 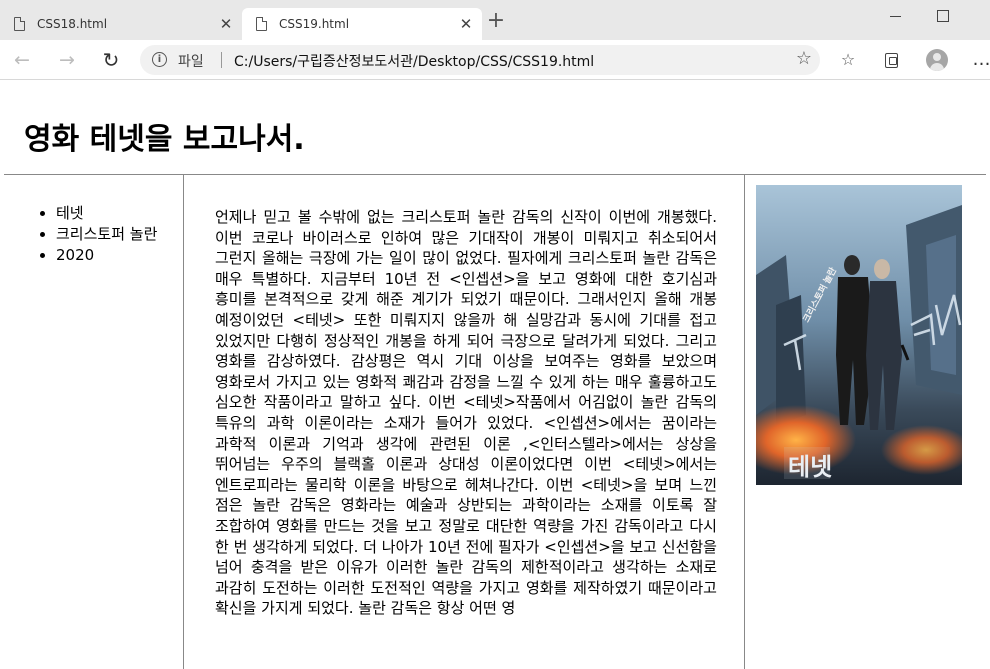 I want to click on profile-icon, so click(x=937, y=60).